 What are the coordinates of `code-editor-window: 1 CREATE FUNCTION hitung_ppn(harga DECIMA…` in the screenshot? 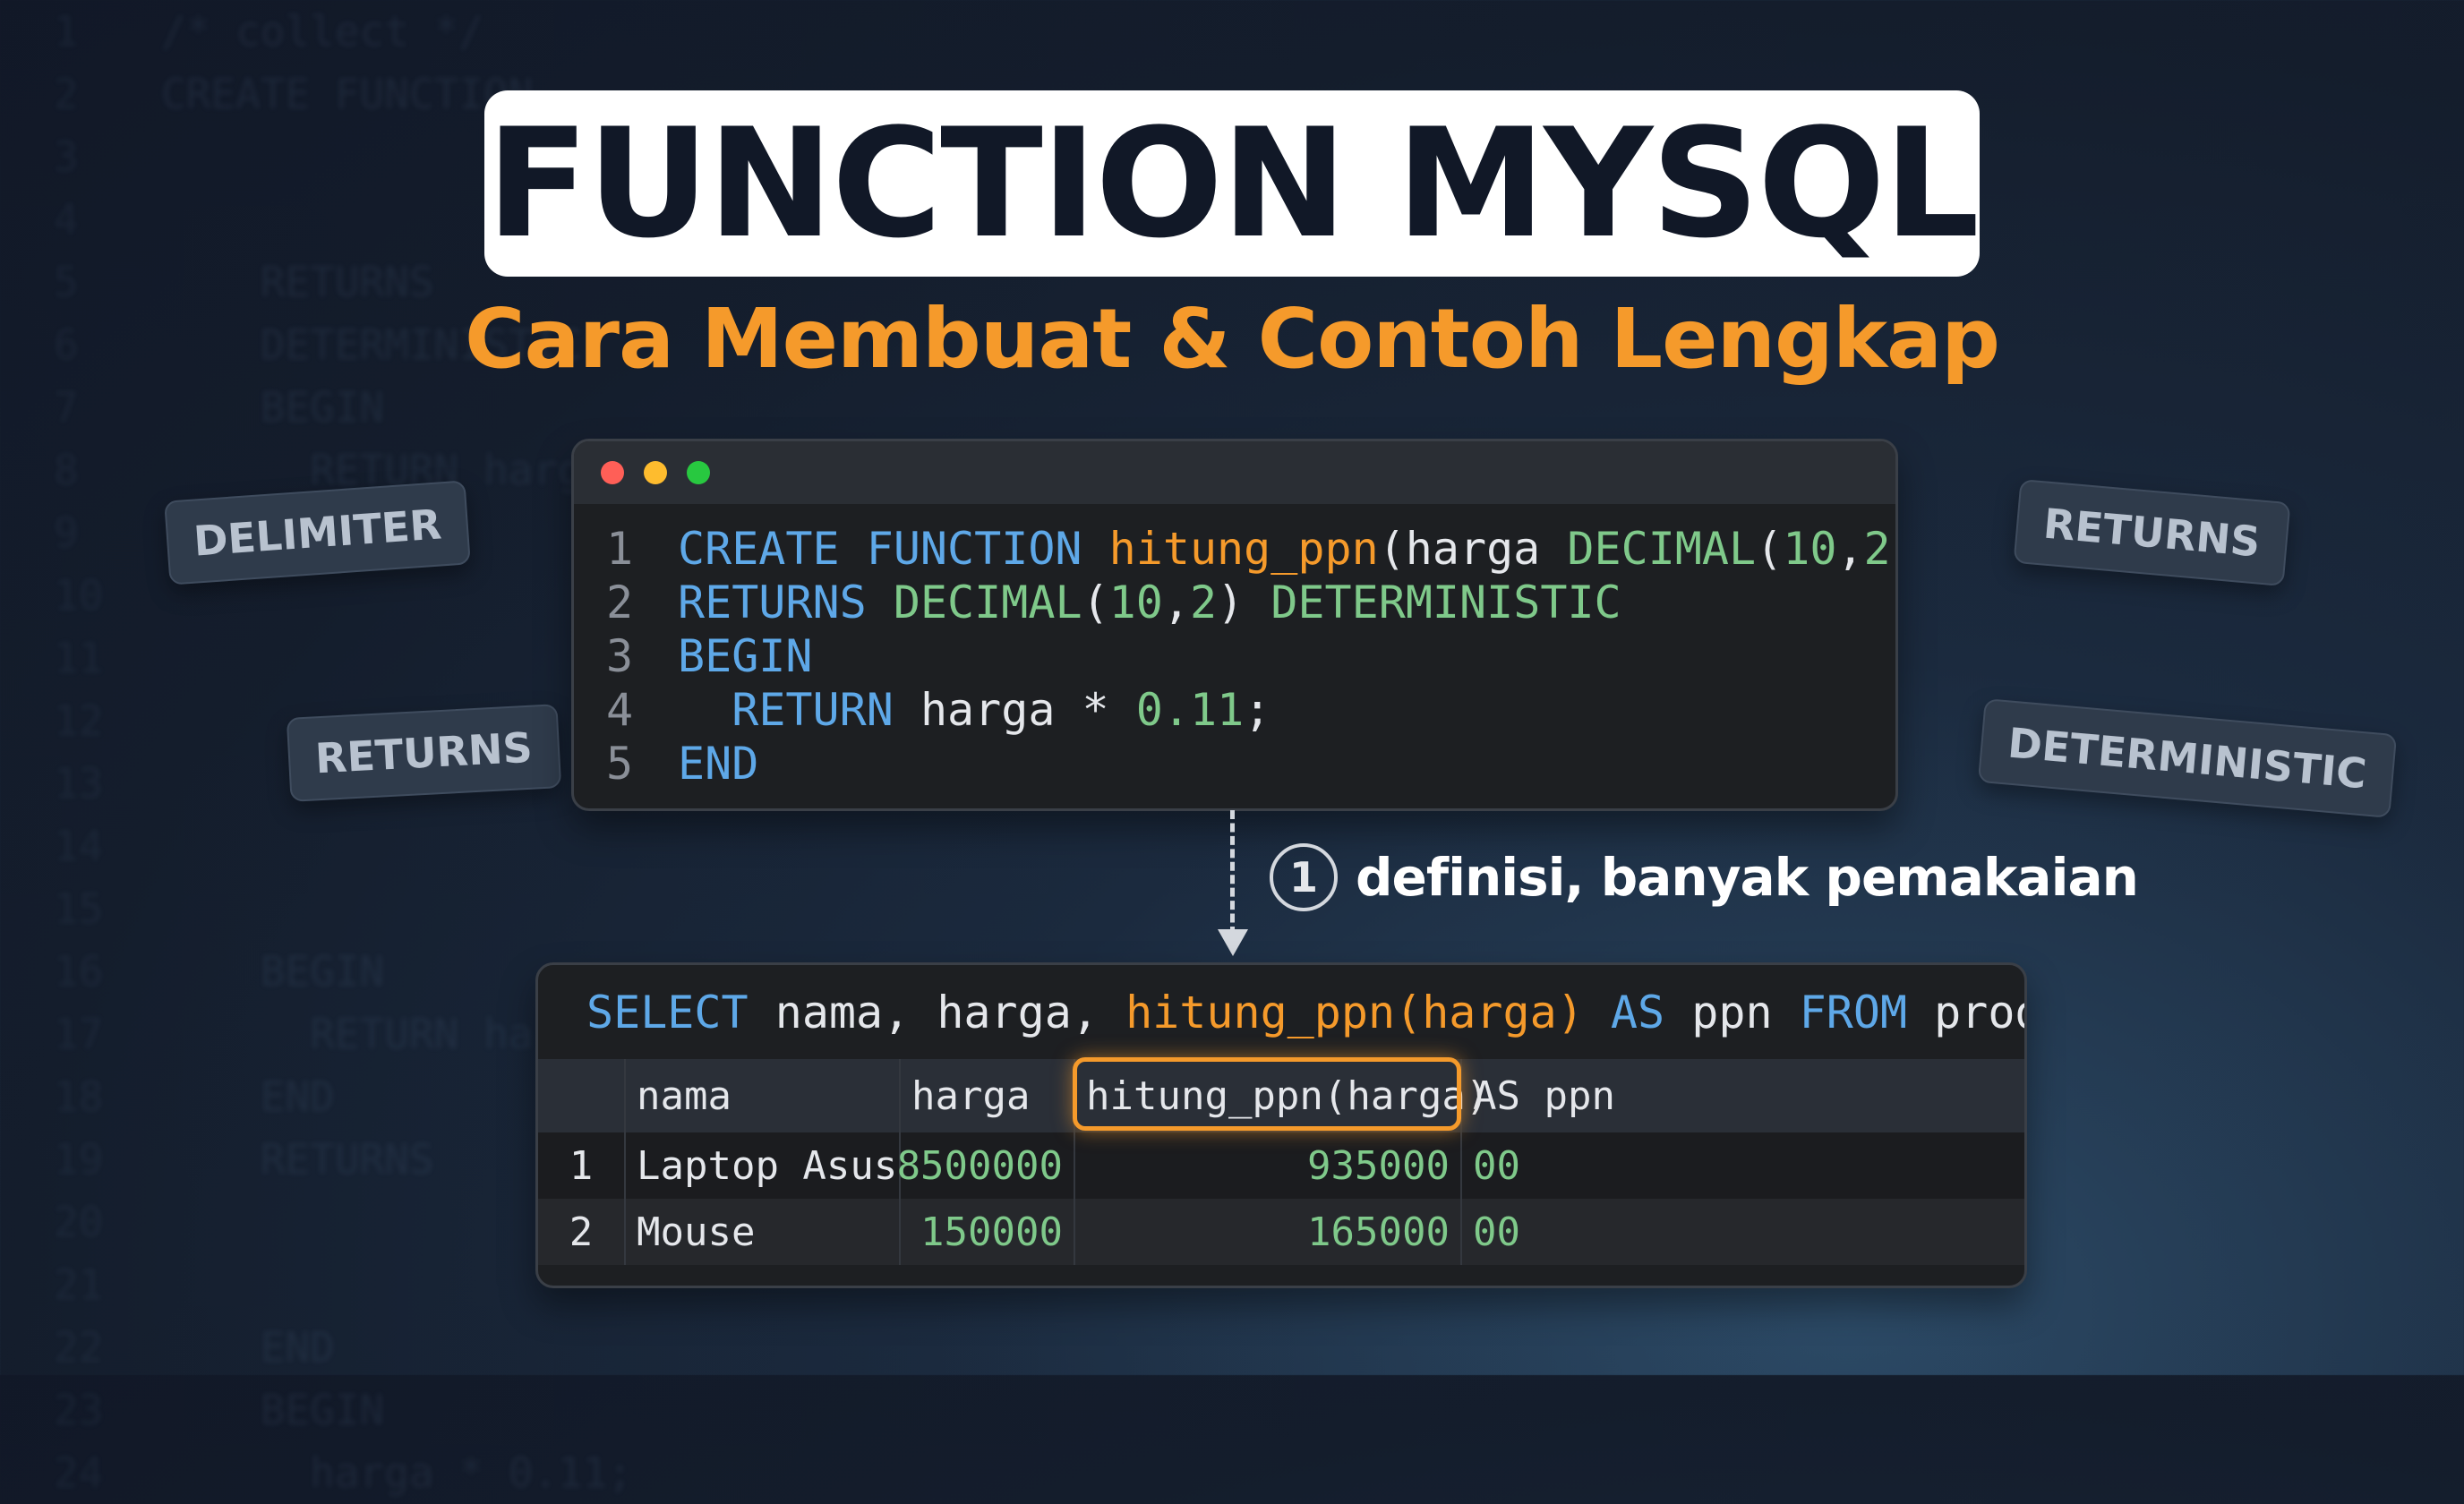 It's located at (1234, 625).